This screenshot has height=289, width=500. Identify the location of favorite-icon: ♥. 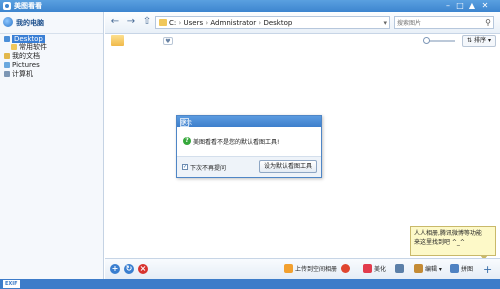
(168, 41).